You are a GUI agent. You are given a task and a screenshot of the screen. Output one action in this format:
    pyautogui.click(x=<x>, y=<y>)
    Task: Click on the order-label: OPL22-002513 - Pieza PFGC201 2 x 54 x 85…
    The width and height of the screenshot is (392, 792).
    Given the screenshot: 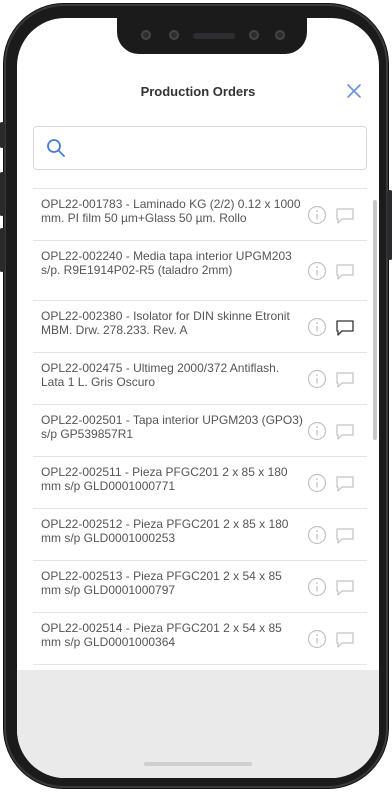 What is the action you would take?
    pyautogui.click(x=161, y=583)
    